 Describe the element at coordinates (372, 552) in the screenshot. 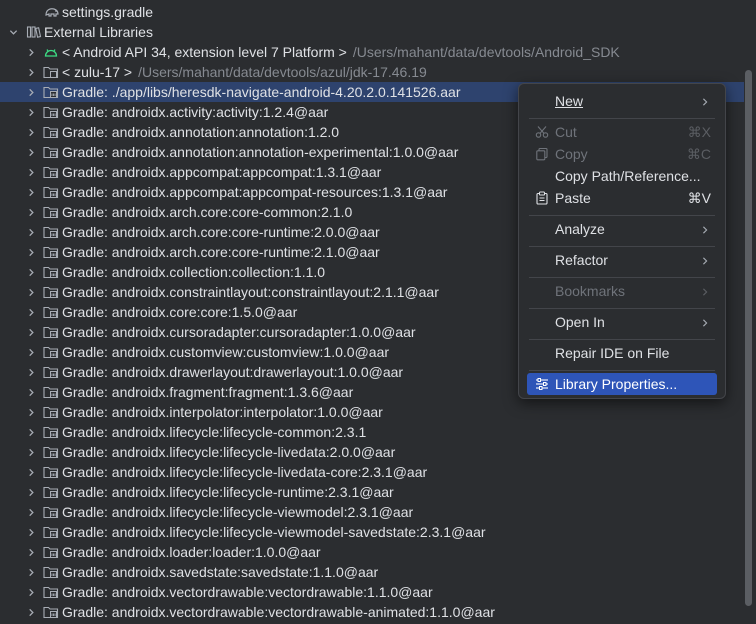

I see `tree-item-library: Gradle: androidx.loader:loader:1.0.0@aar` at that location.